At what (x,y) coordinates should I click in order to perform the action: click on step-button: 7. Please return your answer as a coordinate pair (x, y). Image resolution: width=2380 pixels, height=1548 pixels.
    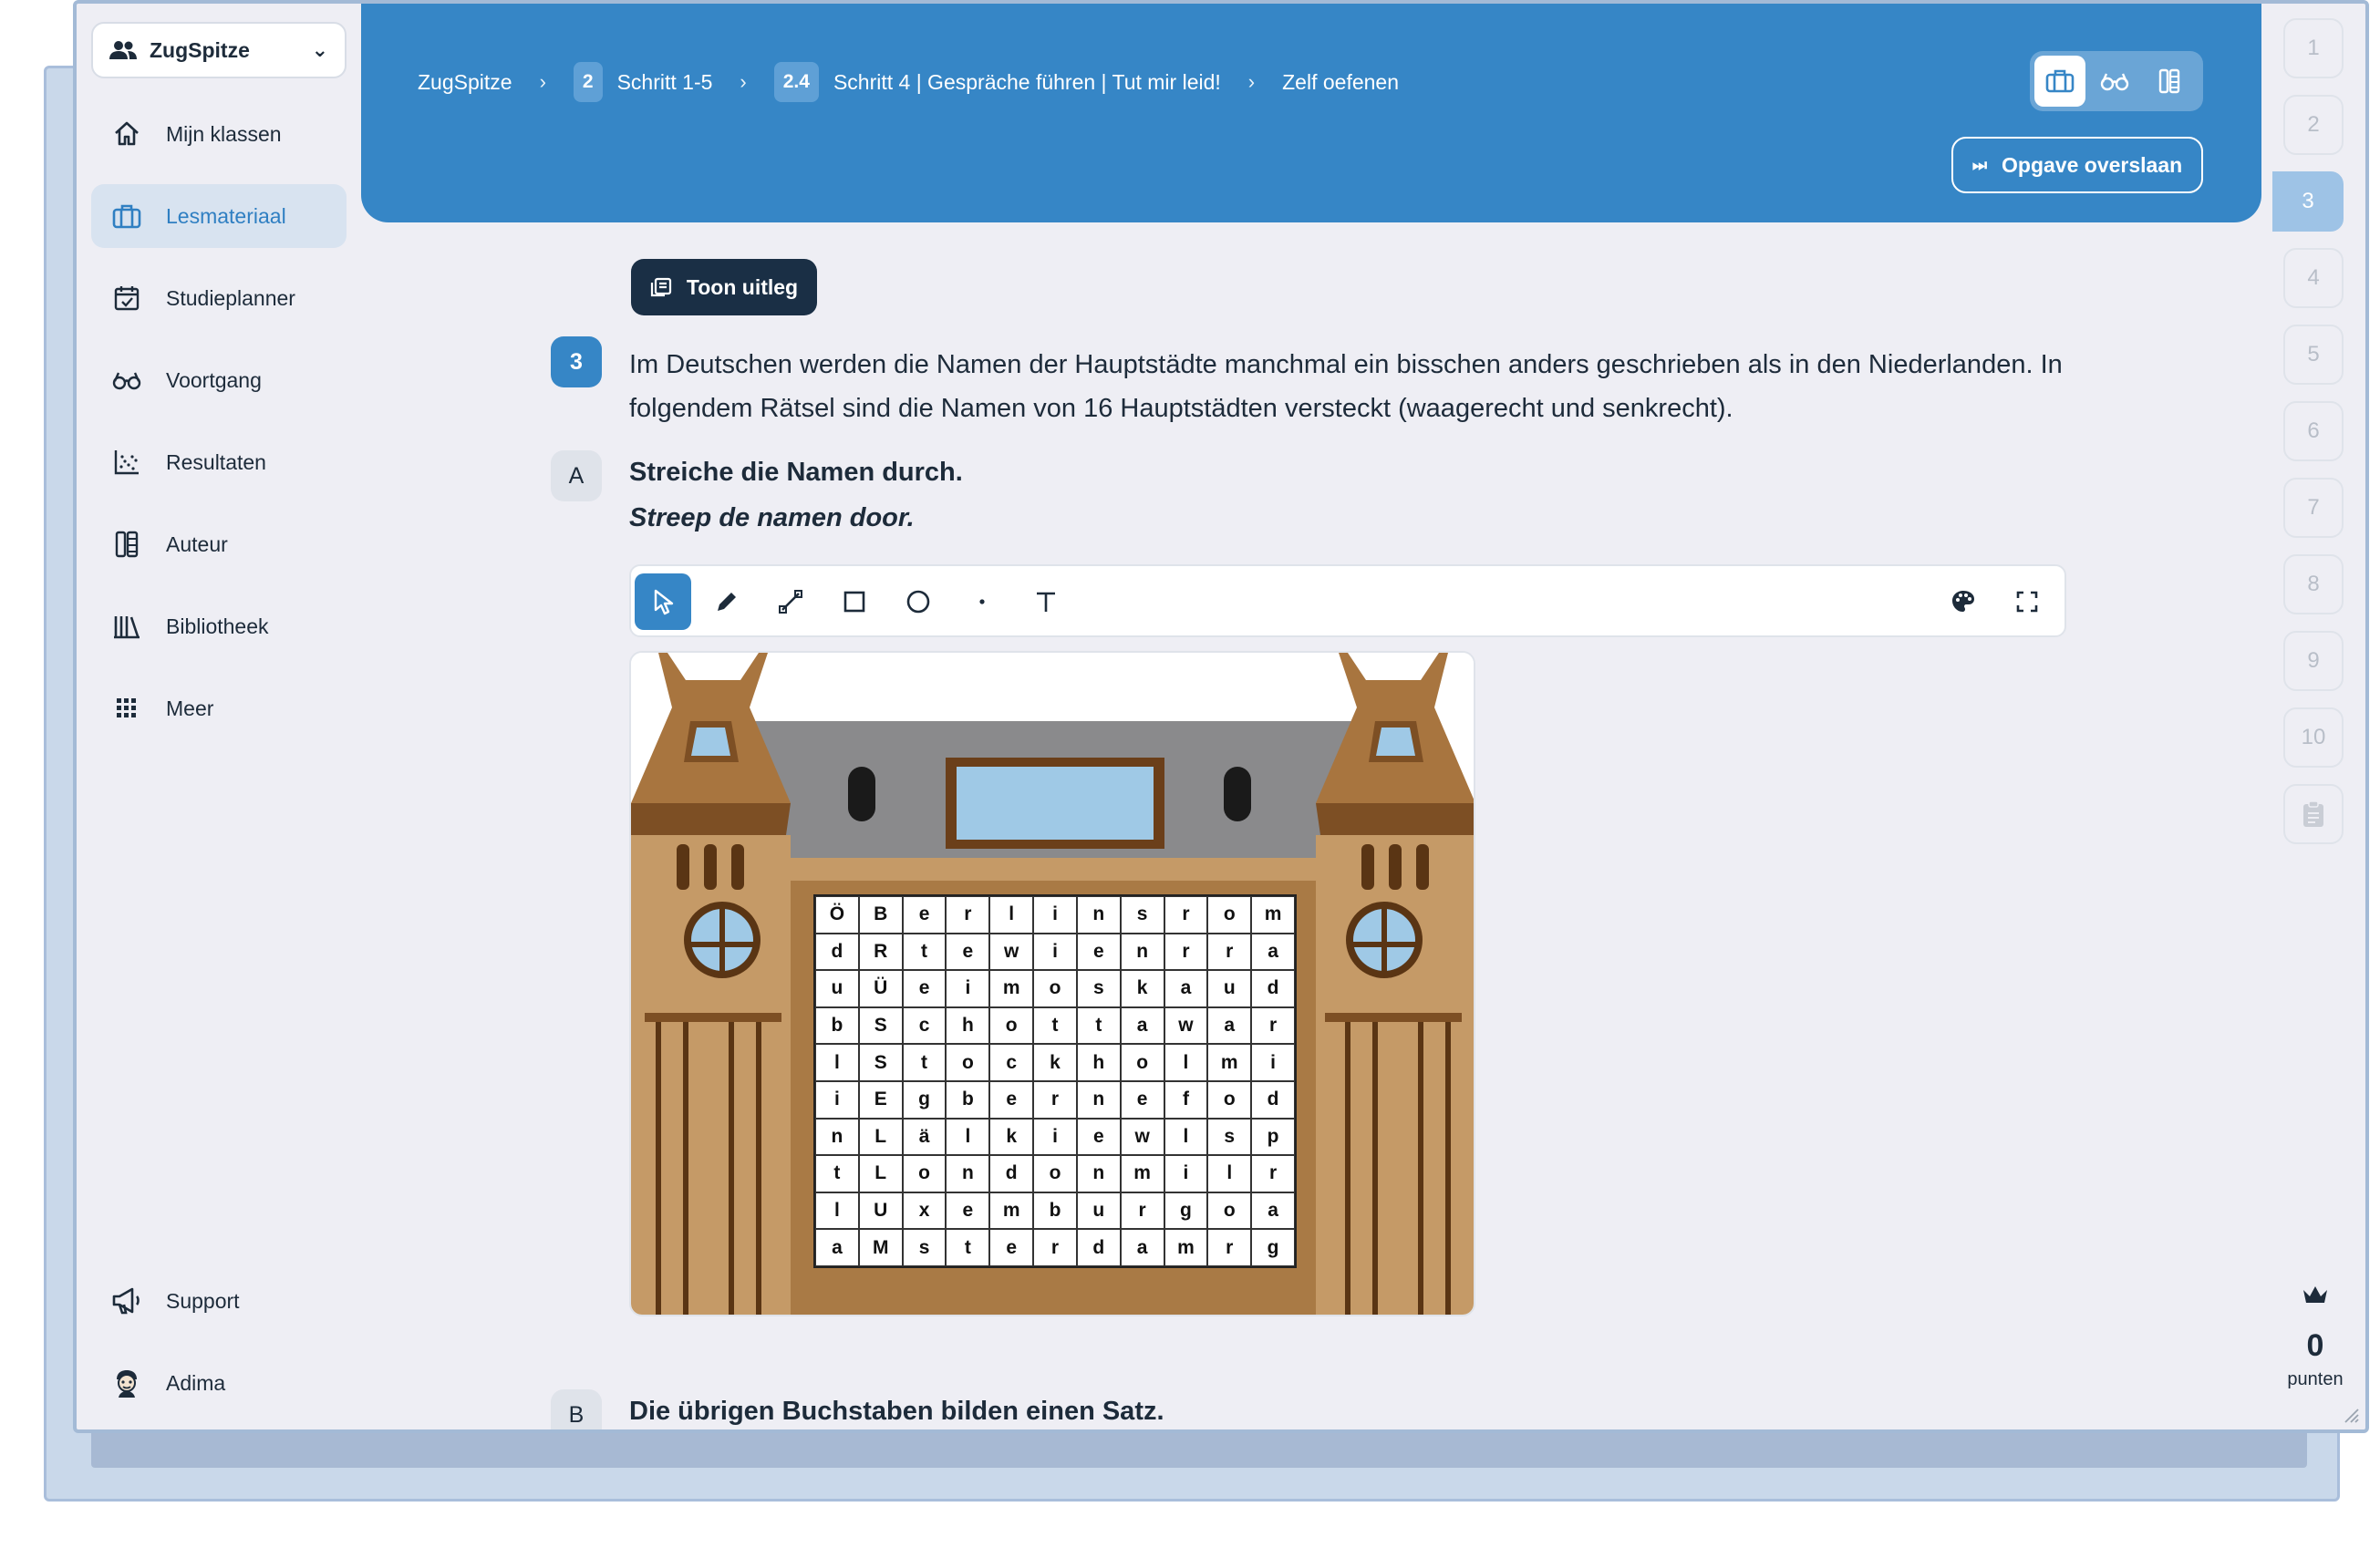
    Looking at the image, I should click on (2314, 508).